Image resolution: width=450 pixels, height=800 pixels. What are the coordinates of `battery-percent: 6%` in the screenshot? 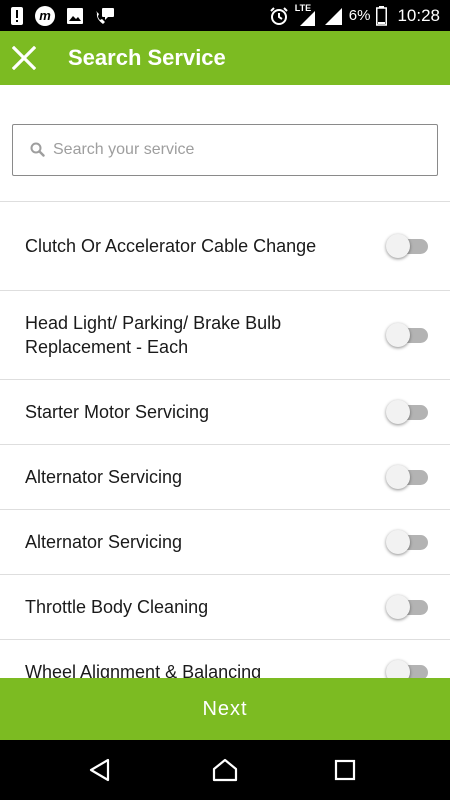 It's located at (359, 15).